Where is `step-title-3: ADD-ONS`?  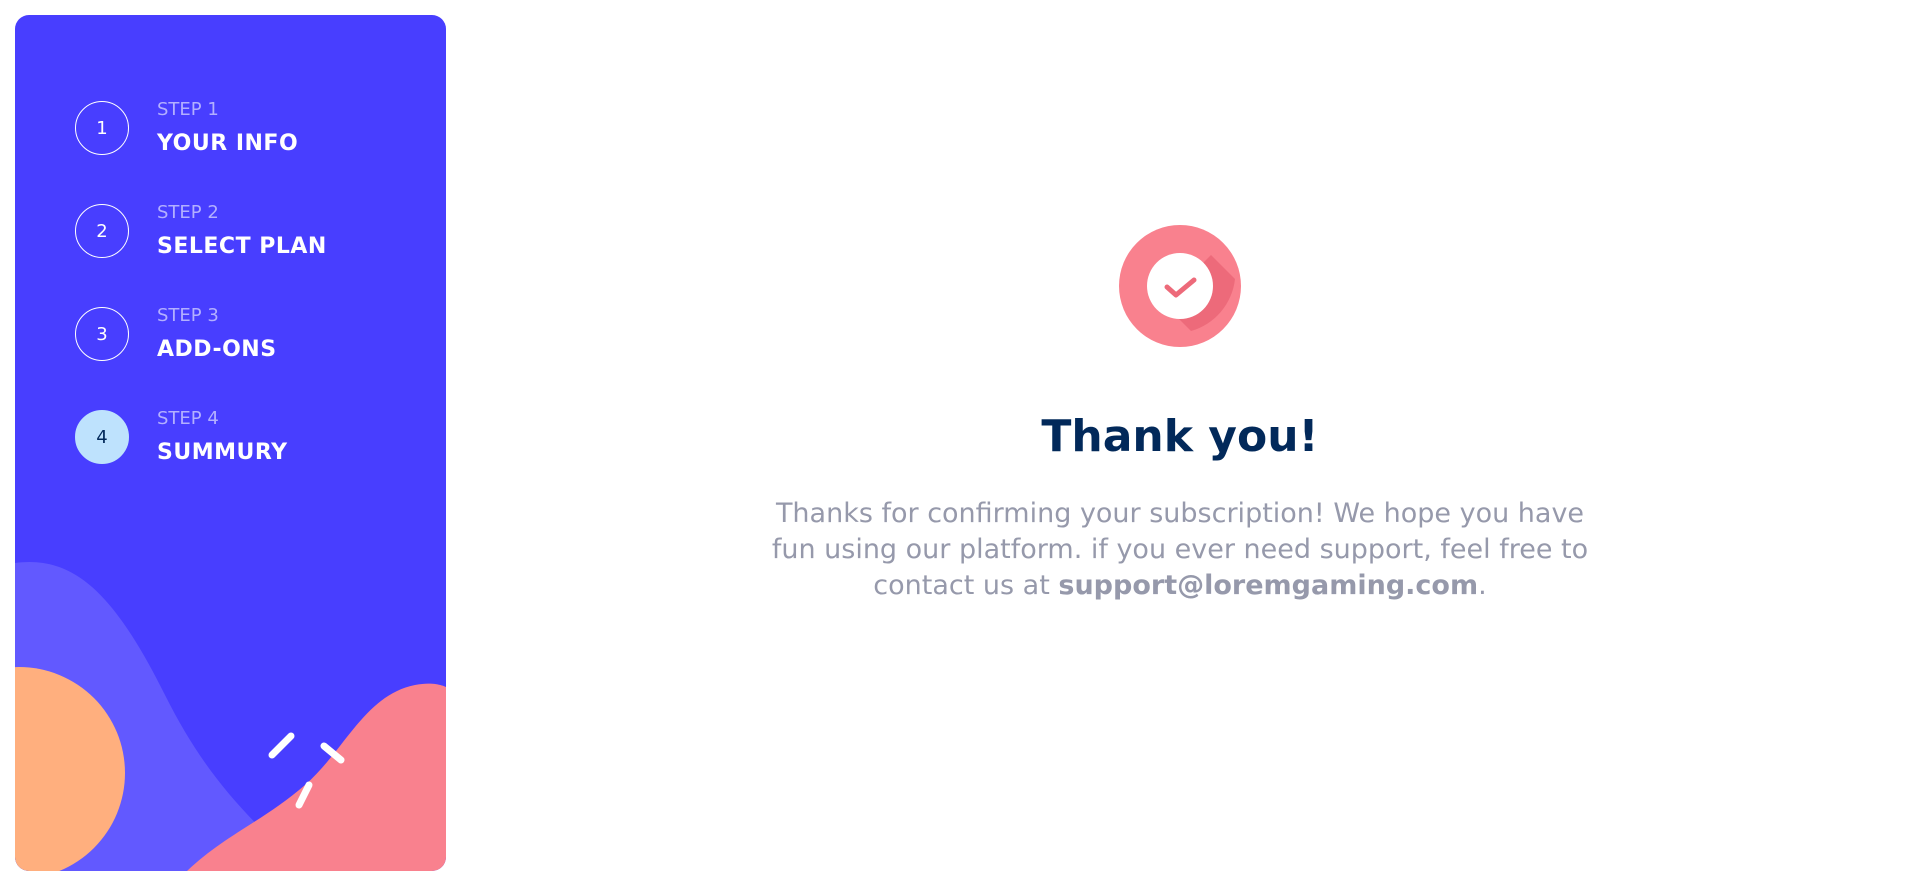 step-title-3: ADD-ONS is located at coordinates (217, 349).